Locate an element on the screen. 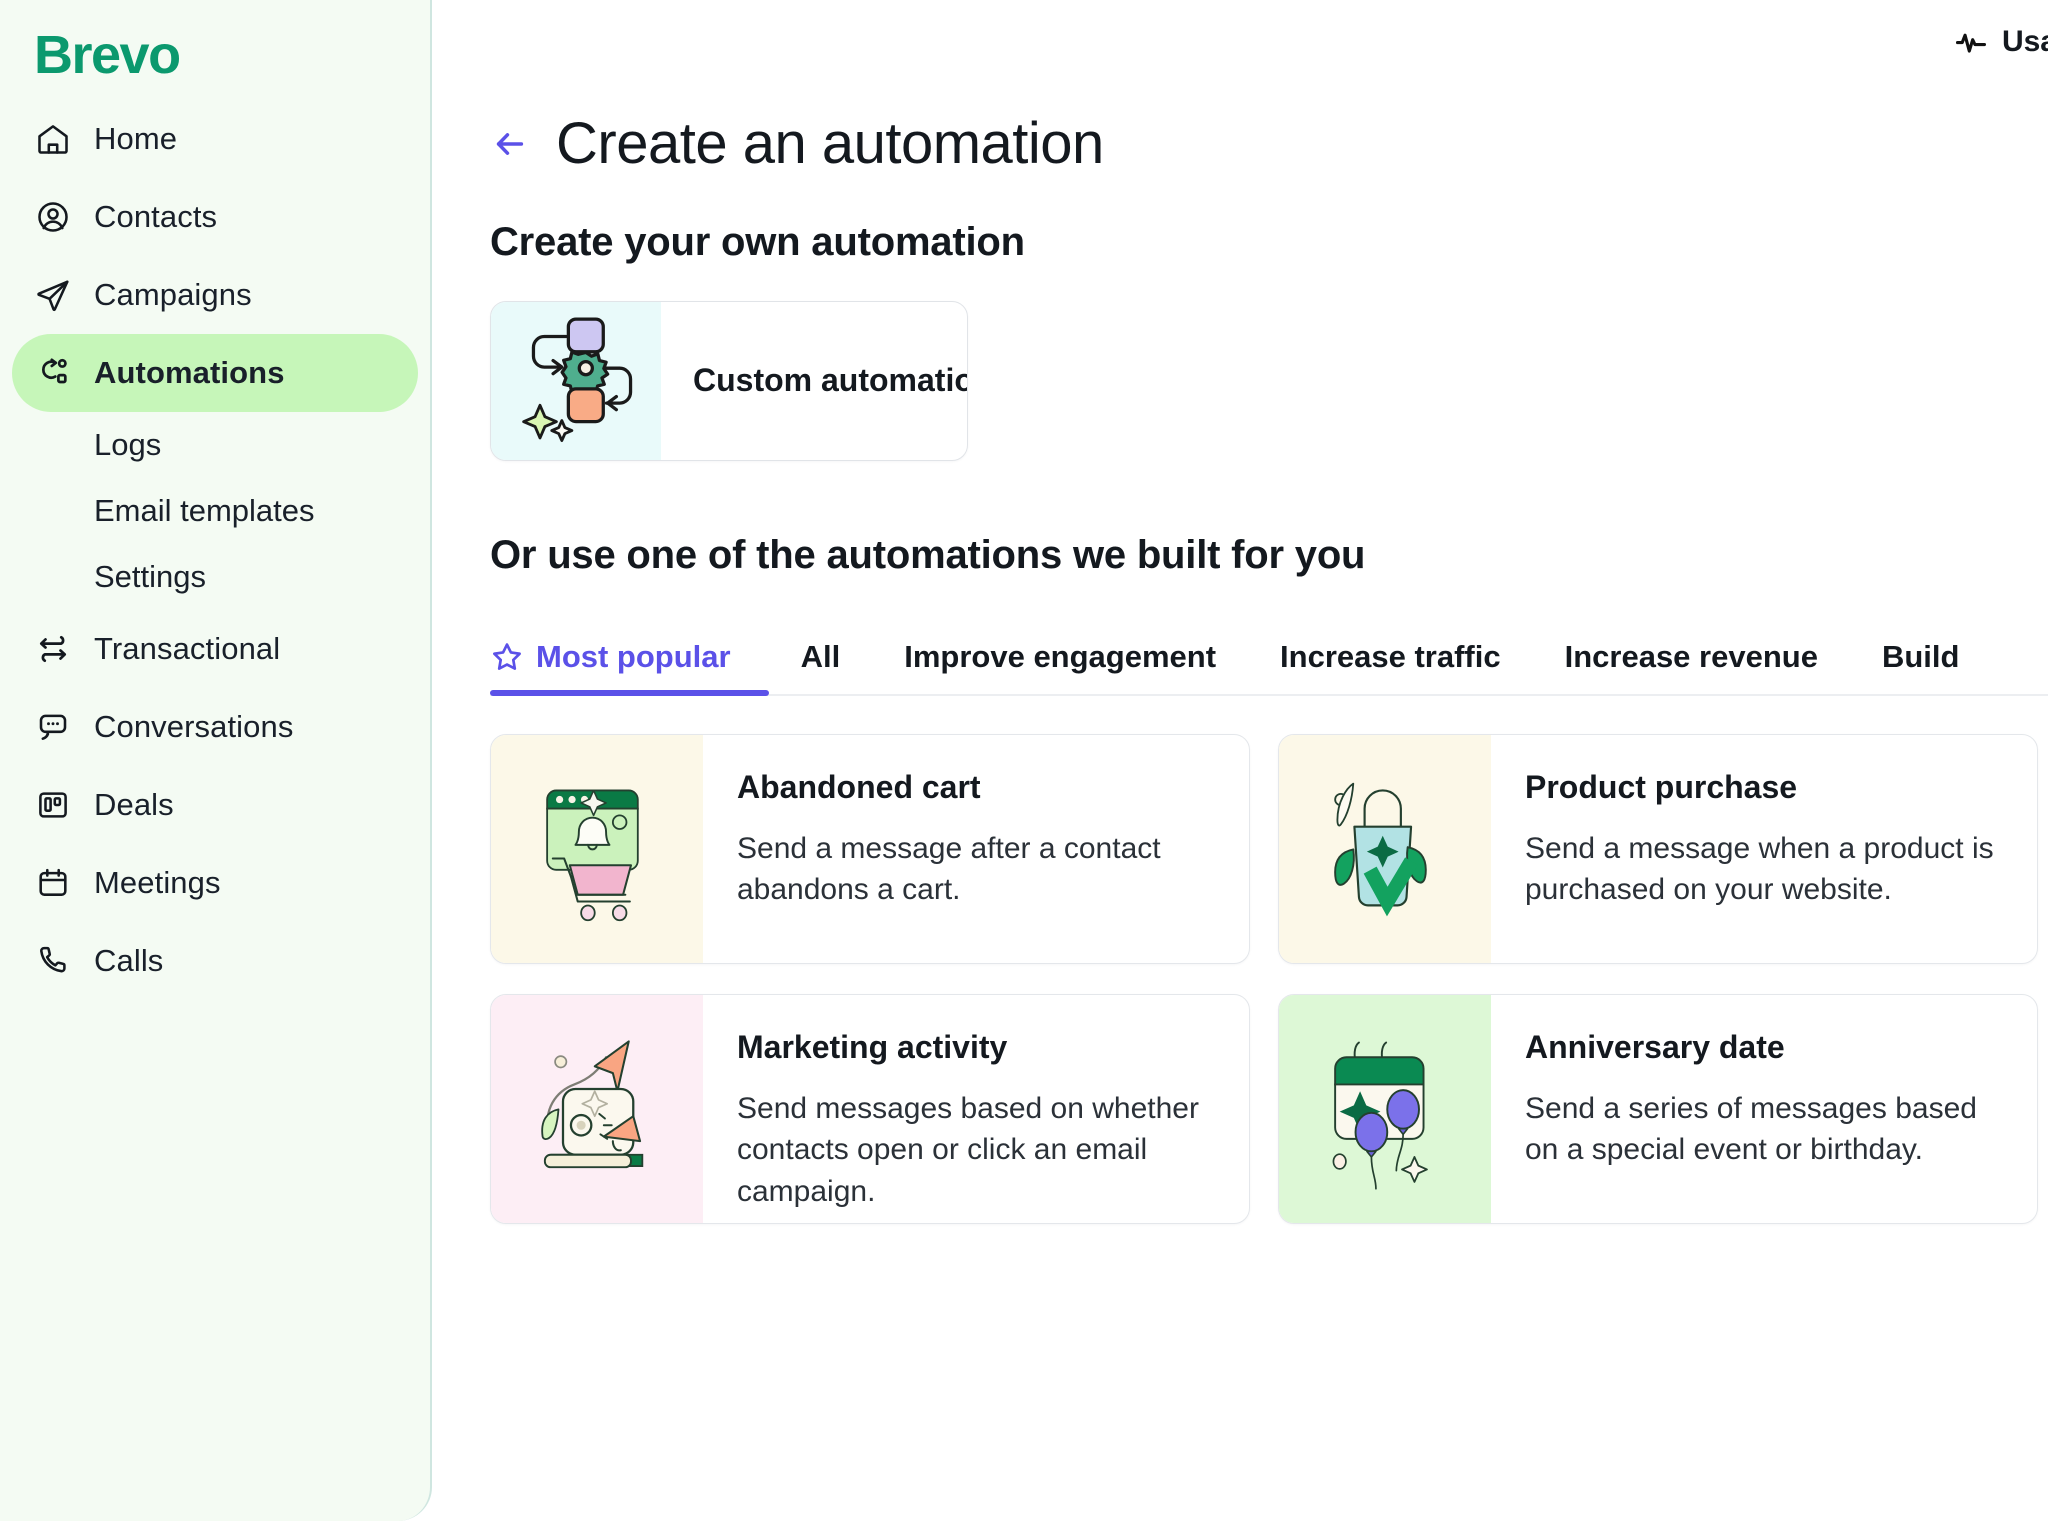 This screenshot has width=2048, height=1521. tab-increase-revenue: Increase revenue is located at coordinates (1691, 657).